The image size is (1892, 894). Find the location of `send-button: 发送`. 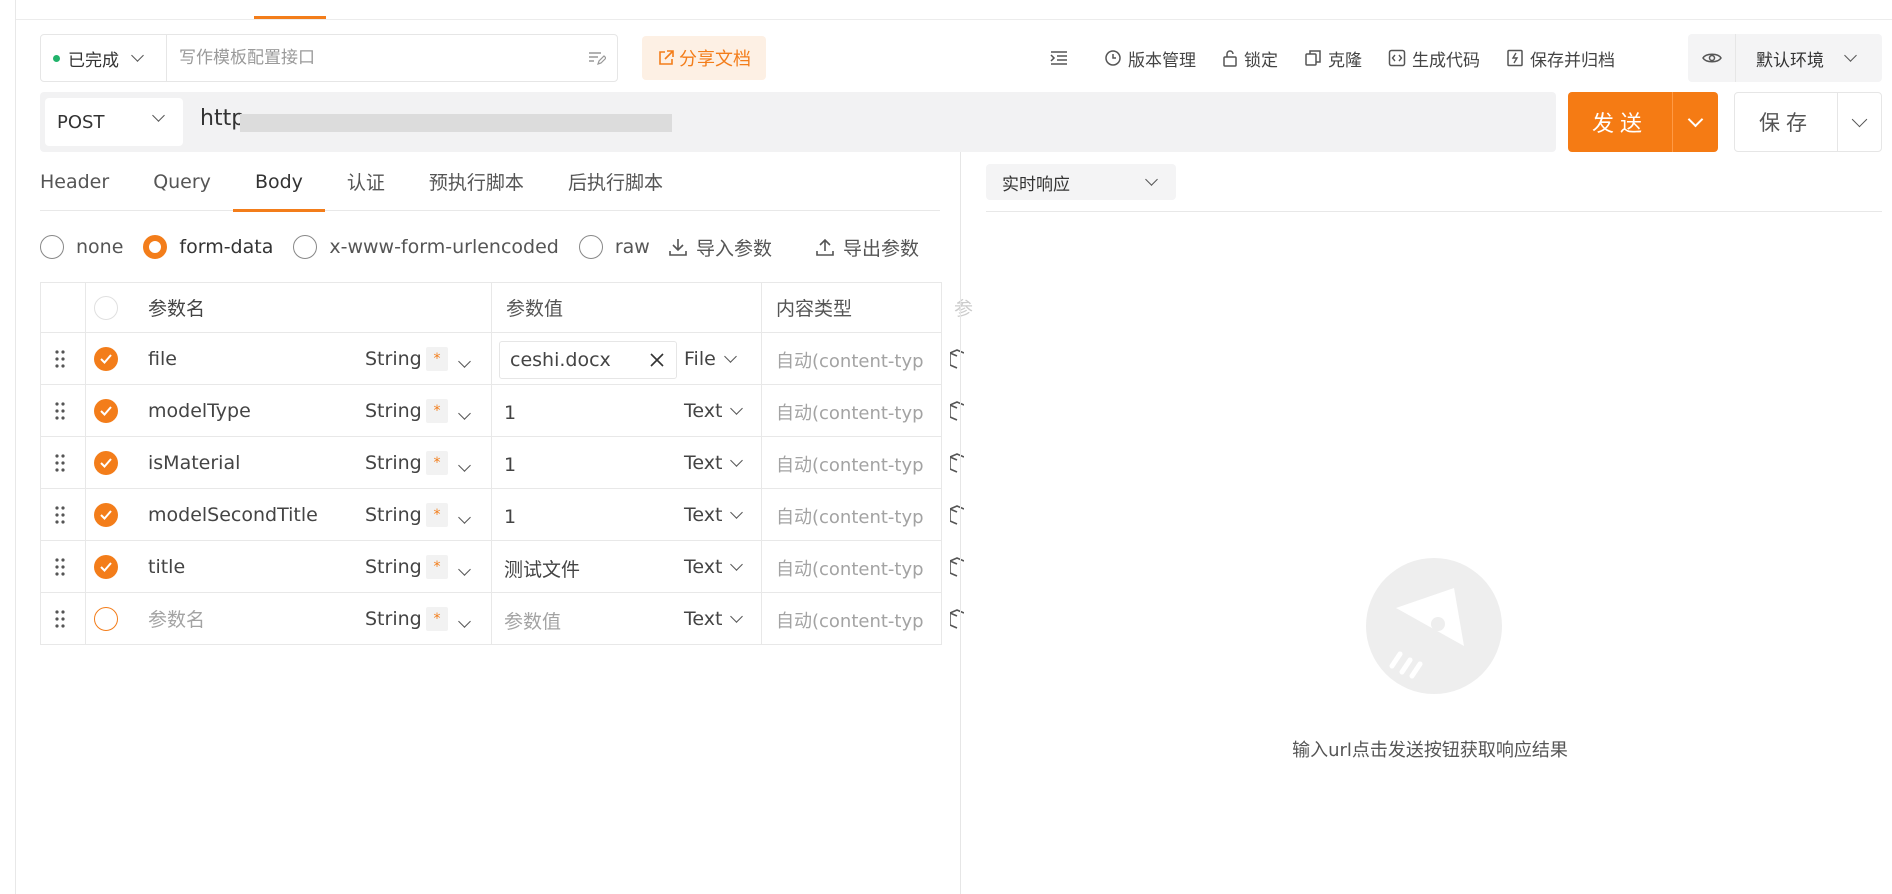

send-button: 发送 is located at coordinates (1643, 122).